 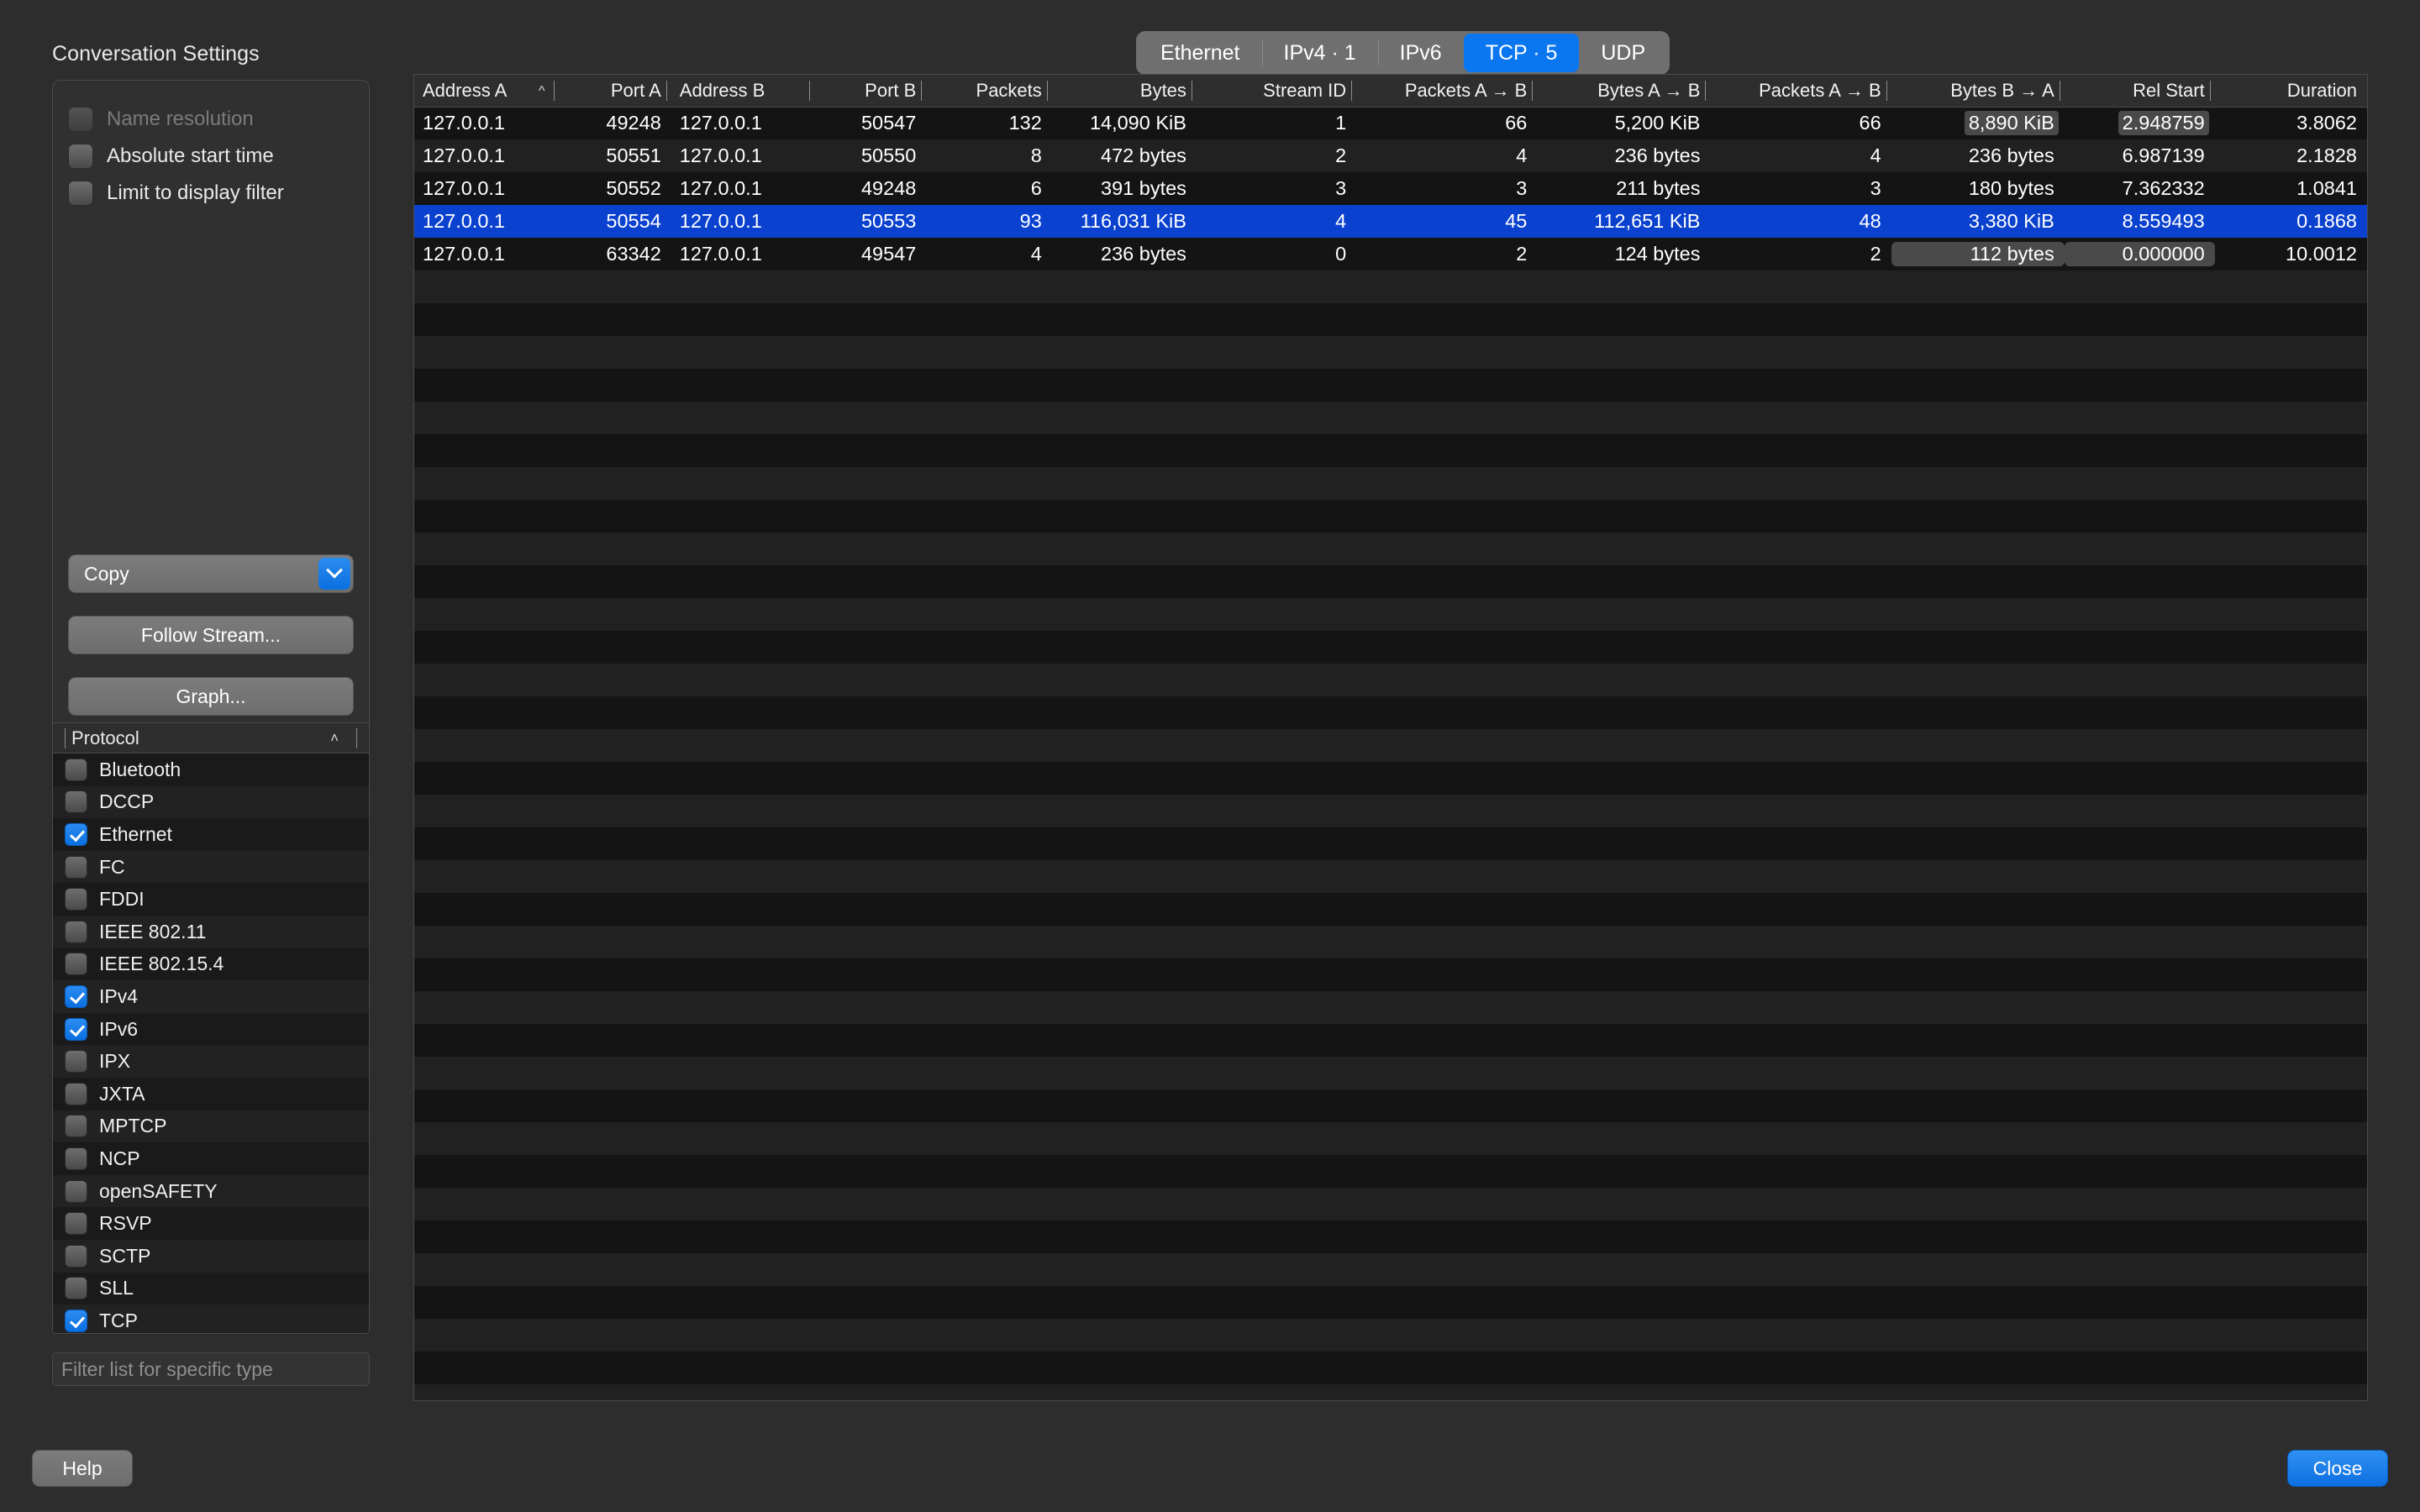 I want to click on col-header-bytes-b-to-a: Bytes B → A, so click(x=1978, y=91).